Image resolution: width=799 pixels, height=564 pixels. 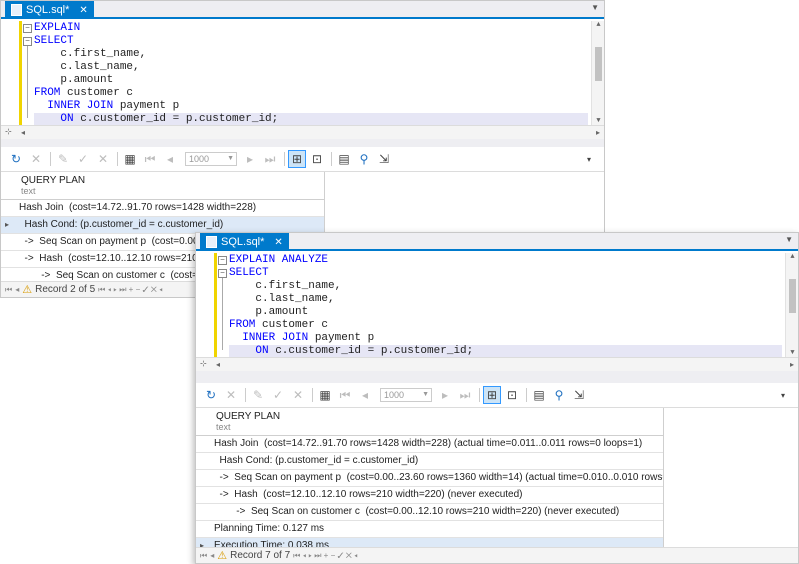 I want to click on table-cell: Execution Time: 0.038 ms, so click(x=271, y=543).